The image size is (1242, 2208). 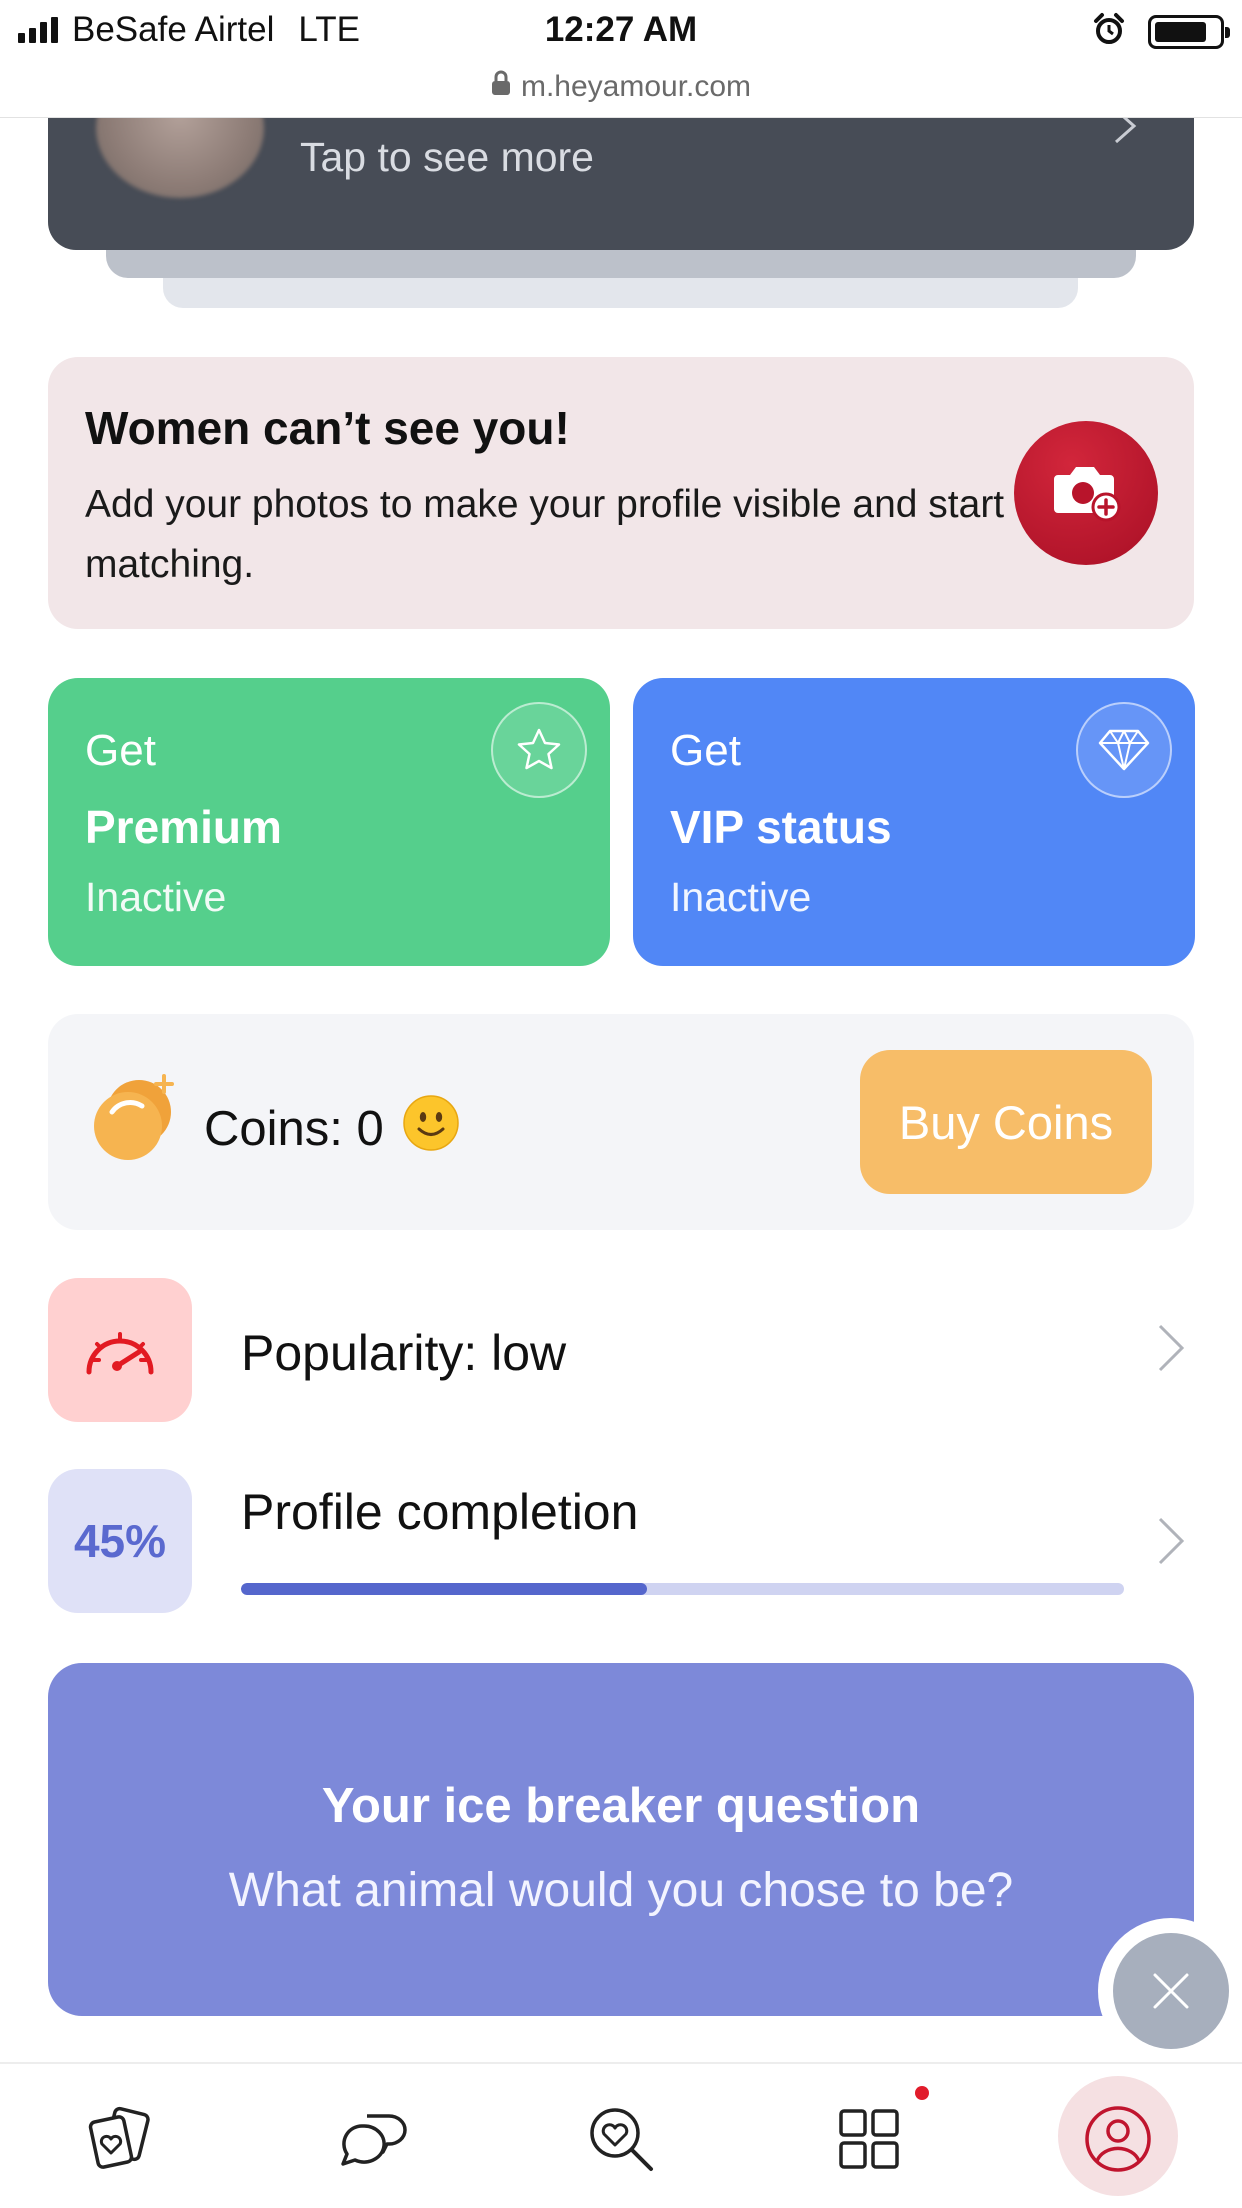 What do you see at coordinates (501, 87) in the screenshot?
I see `lock-icon` at bounding box center [501, 87].